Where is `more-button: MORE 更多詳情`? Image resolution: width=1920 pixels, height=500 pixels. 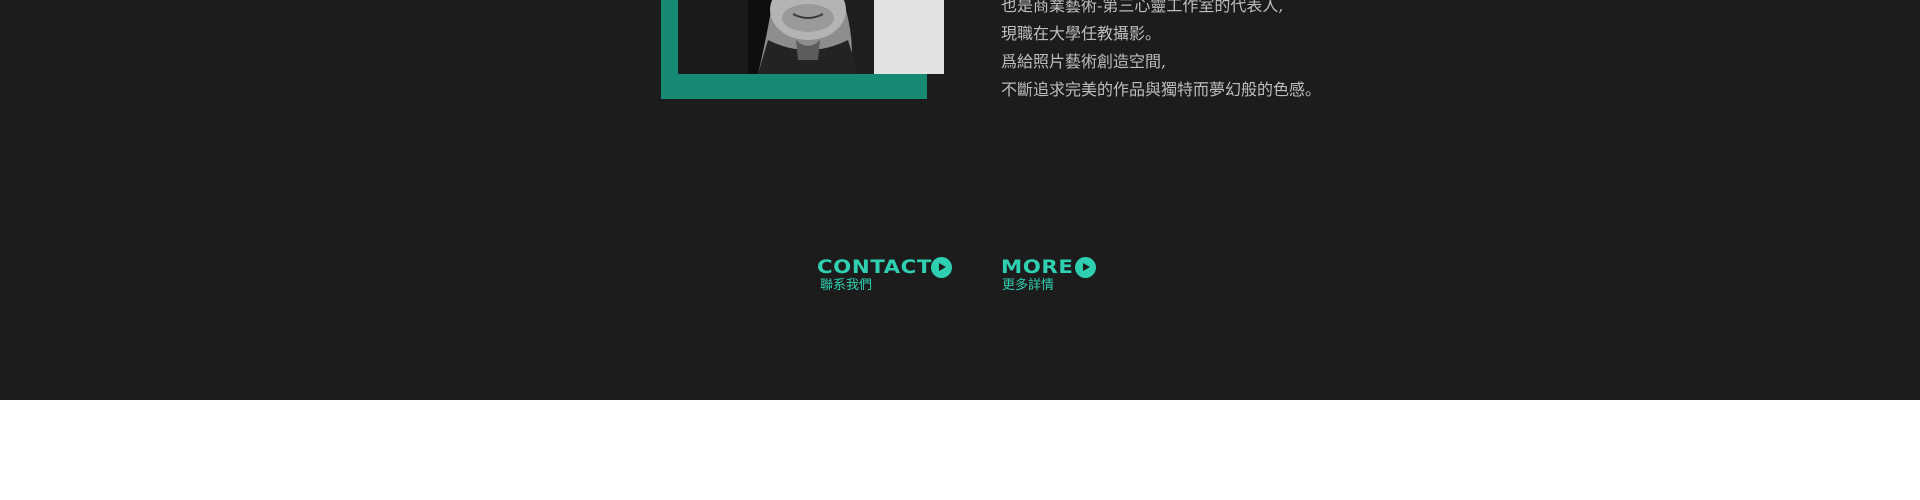
more-button: MORE 更多詳情 is located at coordinates (1048, 275).